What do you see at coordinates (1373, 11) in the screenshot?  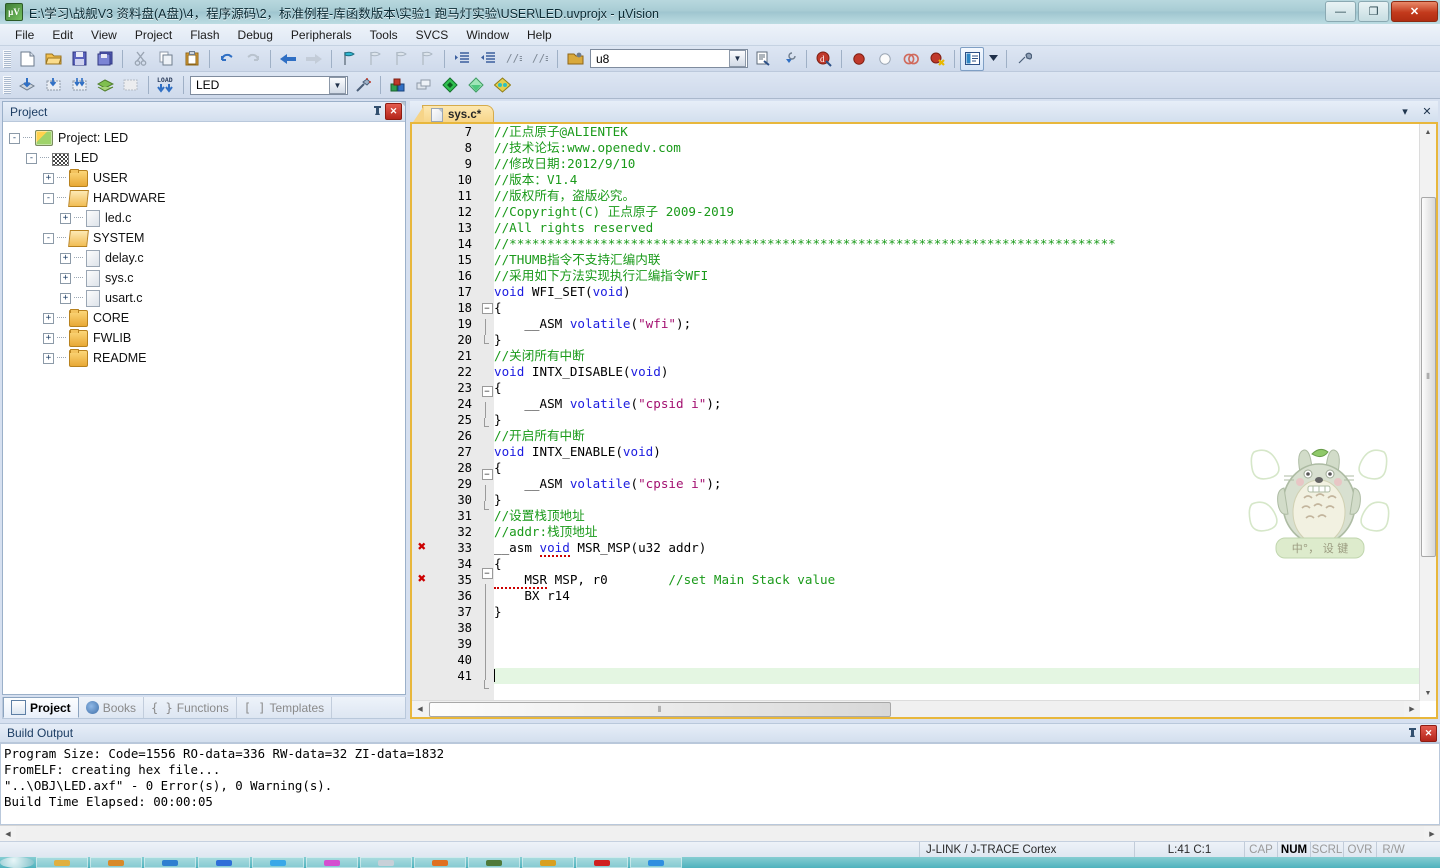 I see `restore-button: ❐` at bounding box center [1373, 11].